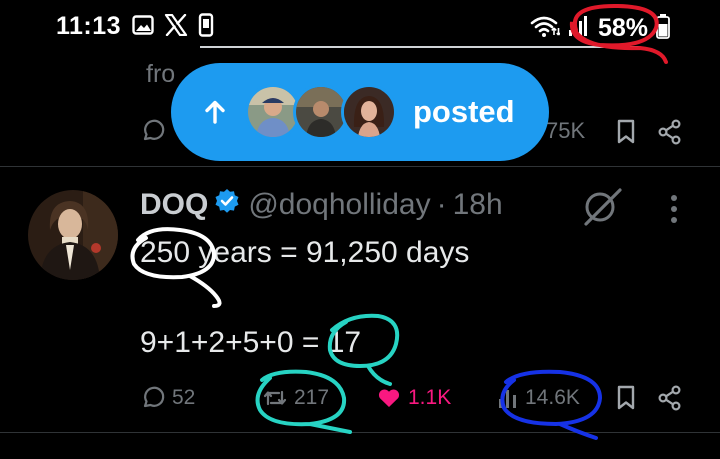 This screenshot has height=459, width=720. I want to click on status-bar: 11:13 58%, so click(360, 26).